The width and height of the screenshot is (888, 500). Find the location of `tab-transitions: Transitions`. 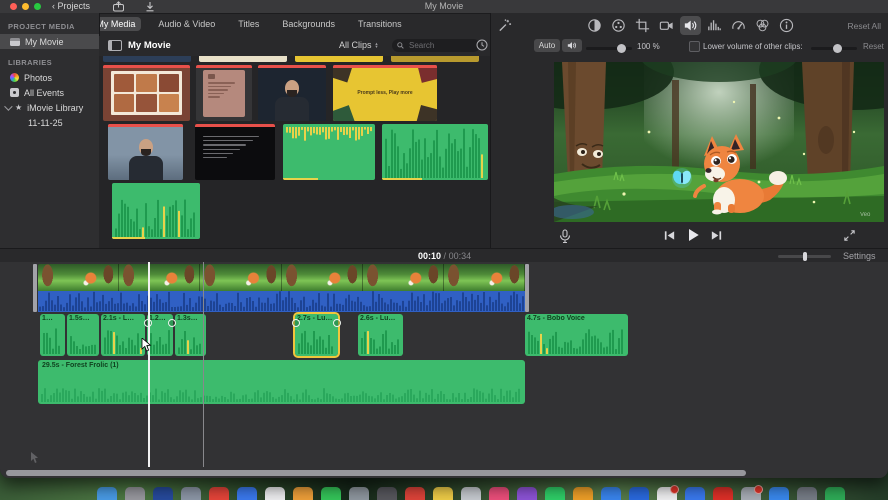

tab-transitions: Transitions is located at coordinates (380, 24).